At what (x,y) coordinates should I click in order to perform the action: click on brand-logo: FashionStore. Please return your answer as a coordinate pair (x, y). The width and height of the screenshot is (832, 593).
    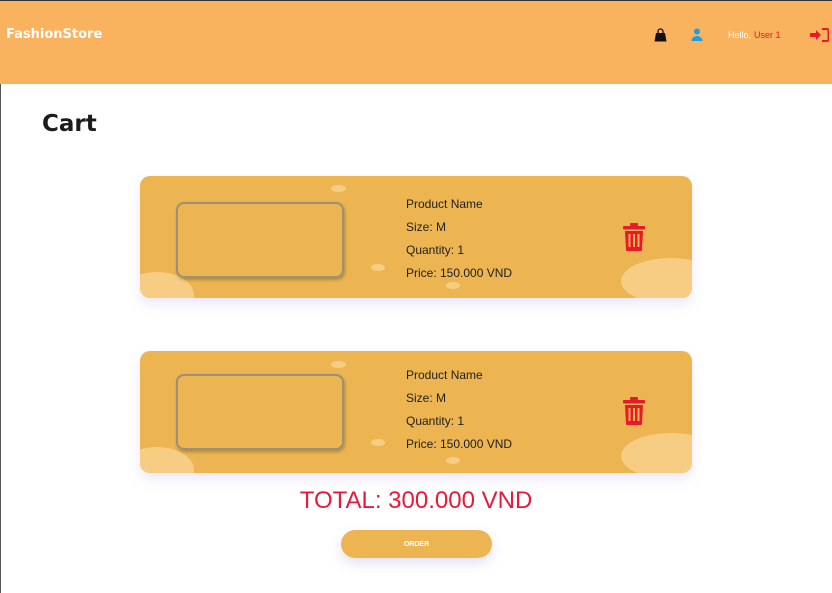
    Looking at the image, I should click on (54, 34).